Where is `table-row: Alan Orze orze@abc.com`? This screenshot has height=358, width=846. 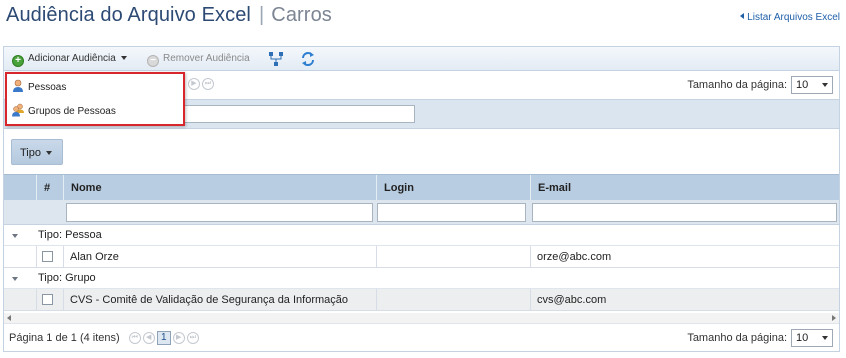 table-row: Alan Orze orze@abc.com is located at coordinates (421, 257).